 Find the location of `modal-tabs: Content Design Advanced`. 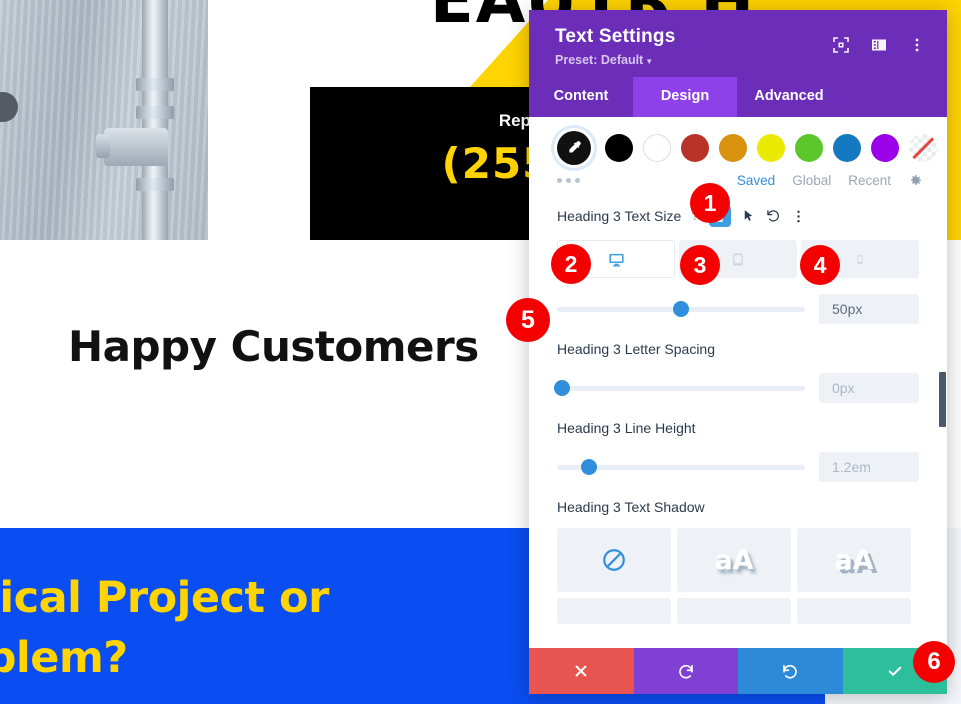

modal-tabs: Content Design Advanced is located at coordinates (738, 97).